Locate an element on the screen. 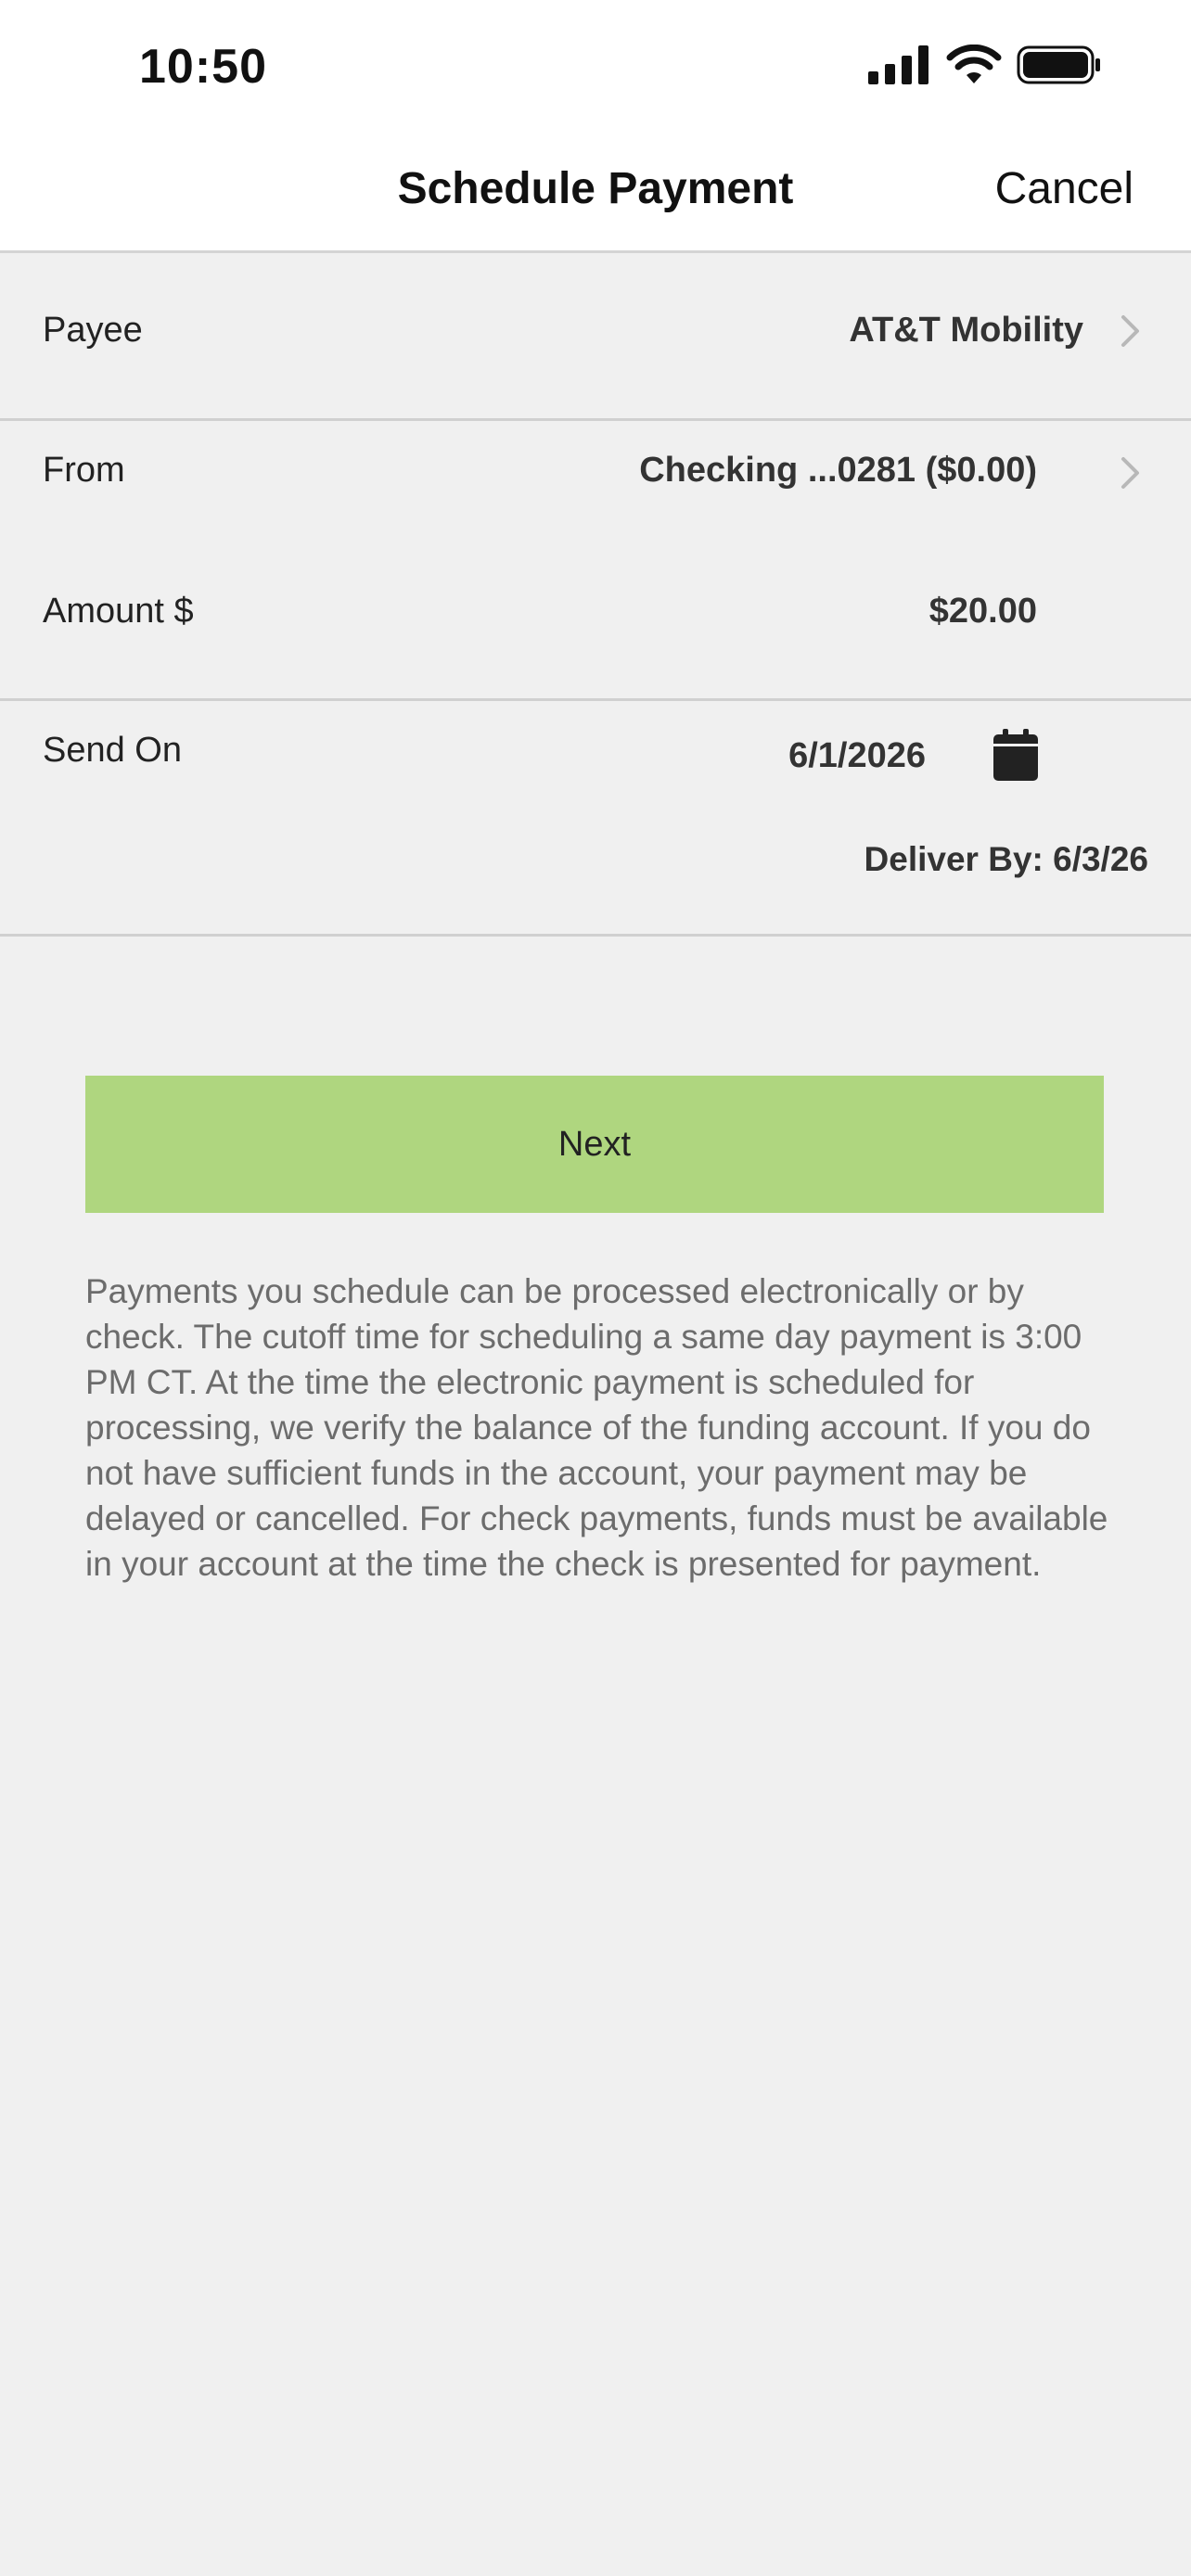  status-icons is located at coordinates (985, 67).